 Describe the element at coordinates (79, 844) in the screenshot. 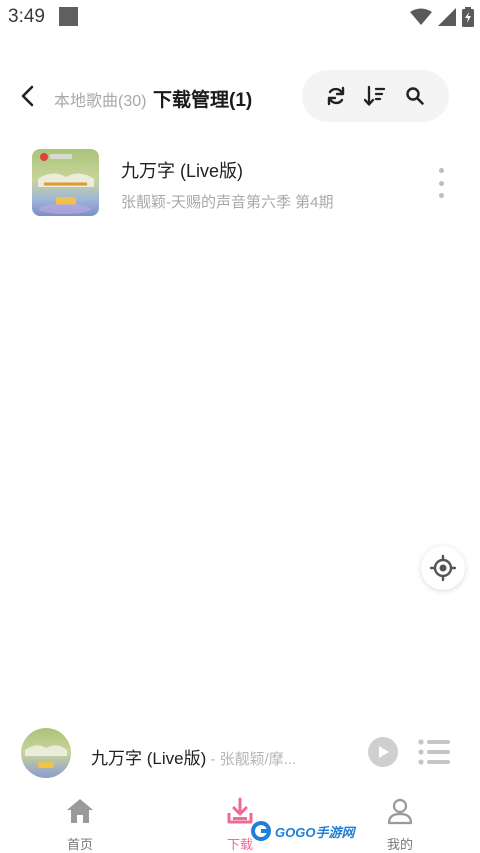

I see `nav-label-home: 首页` at that location.